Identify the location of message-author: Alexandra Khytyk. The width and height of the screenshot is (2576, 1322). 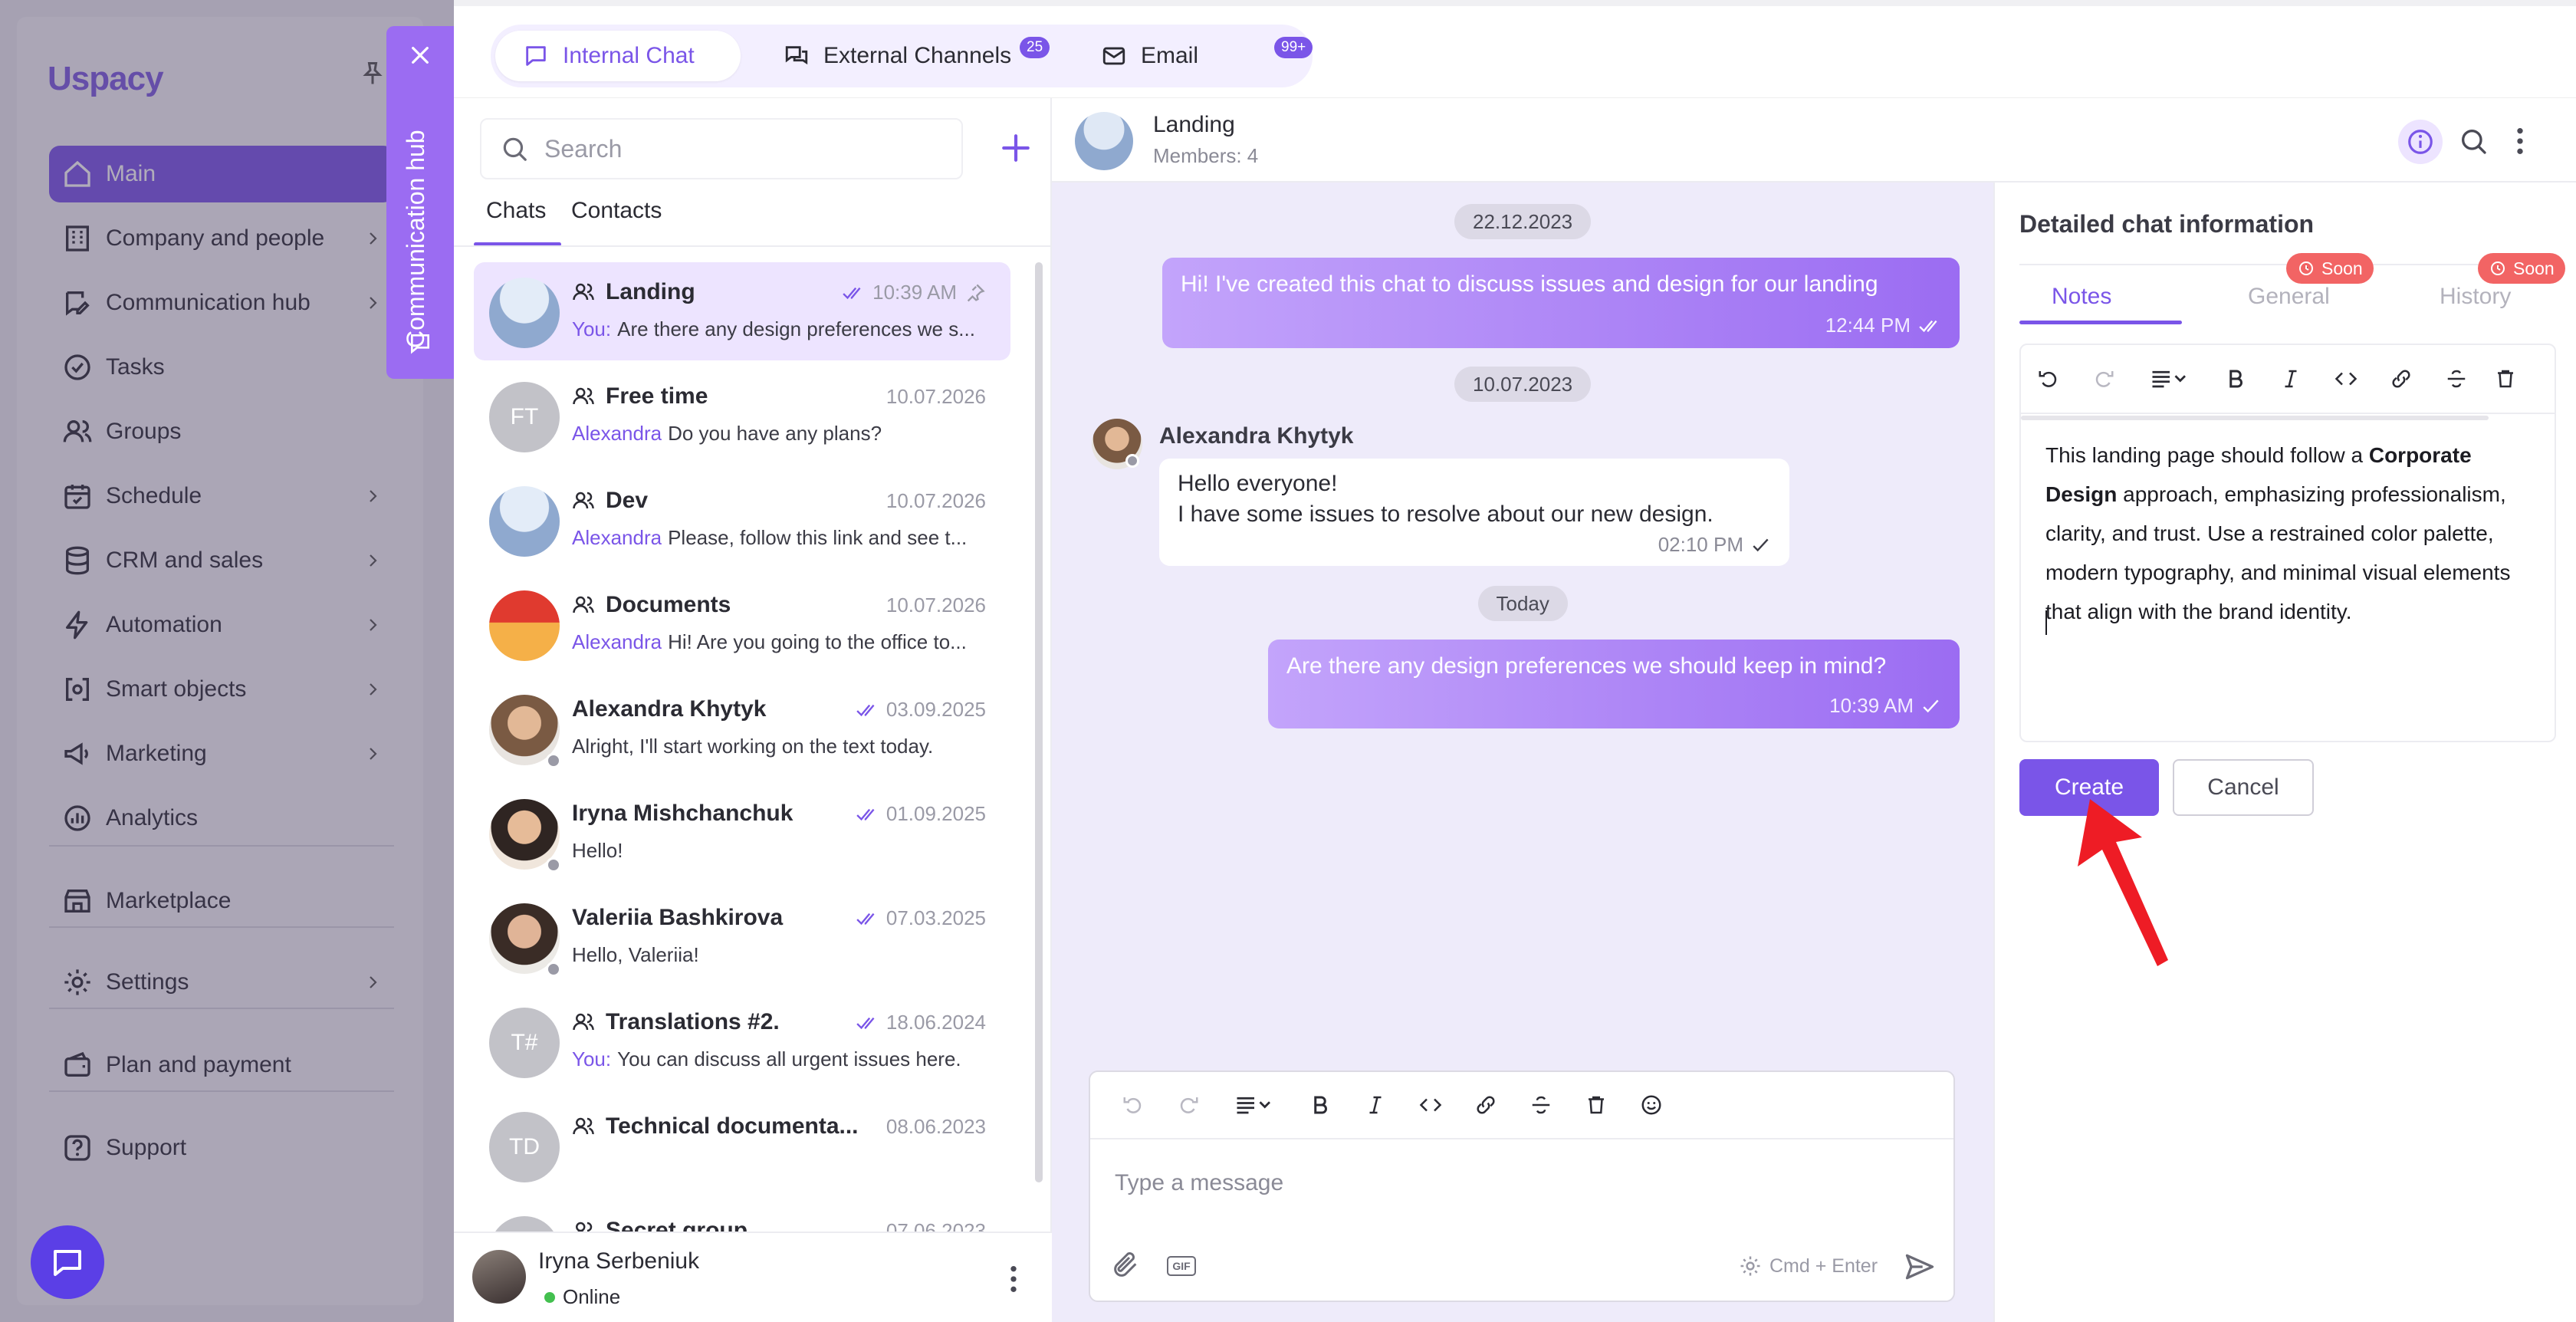
(1256, 436).